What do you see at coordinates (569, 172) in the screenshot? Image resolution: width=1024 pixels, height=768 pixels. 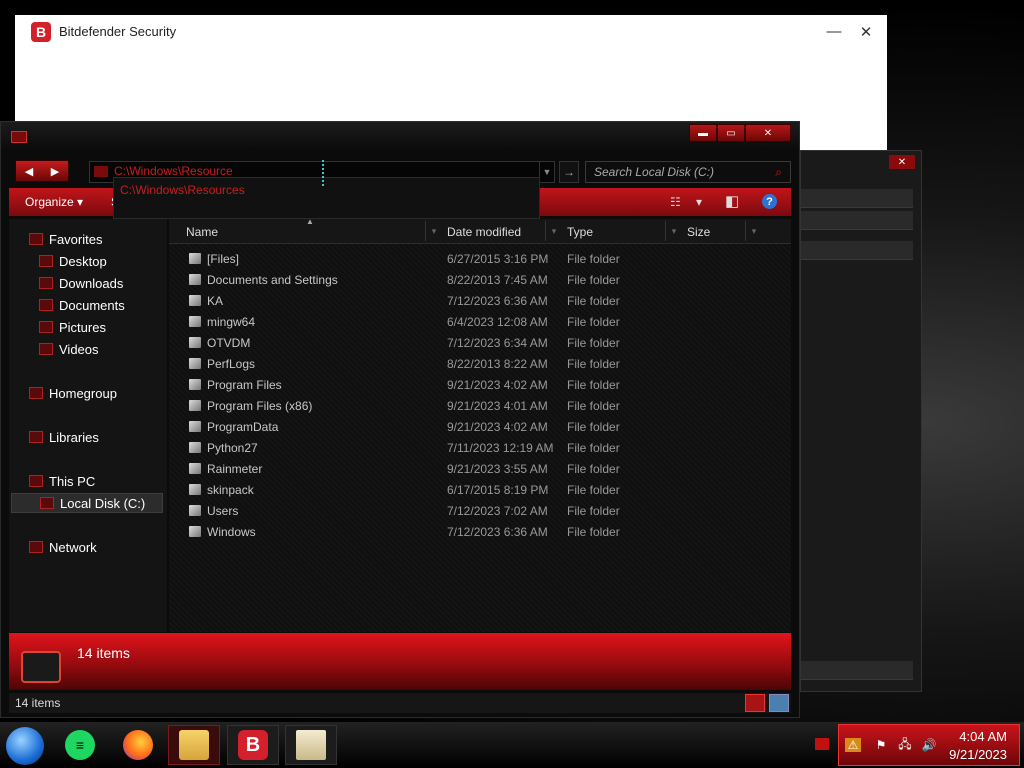 I see `go-button: →` at bounding box center [569, 172].